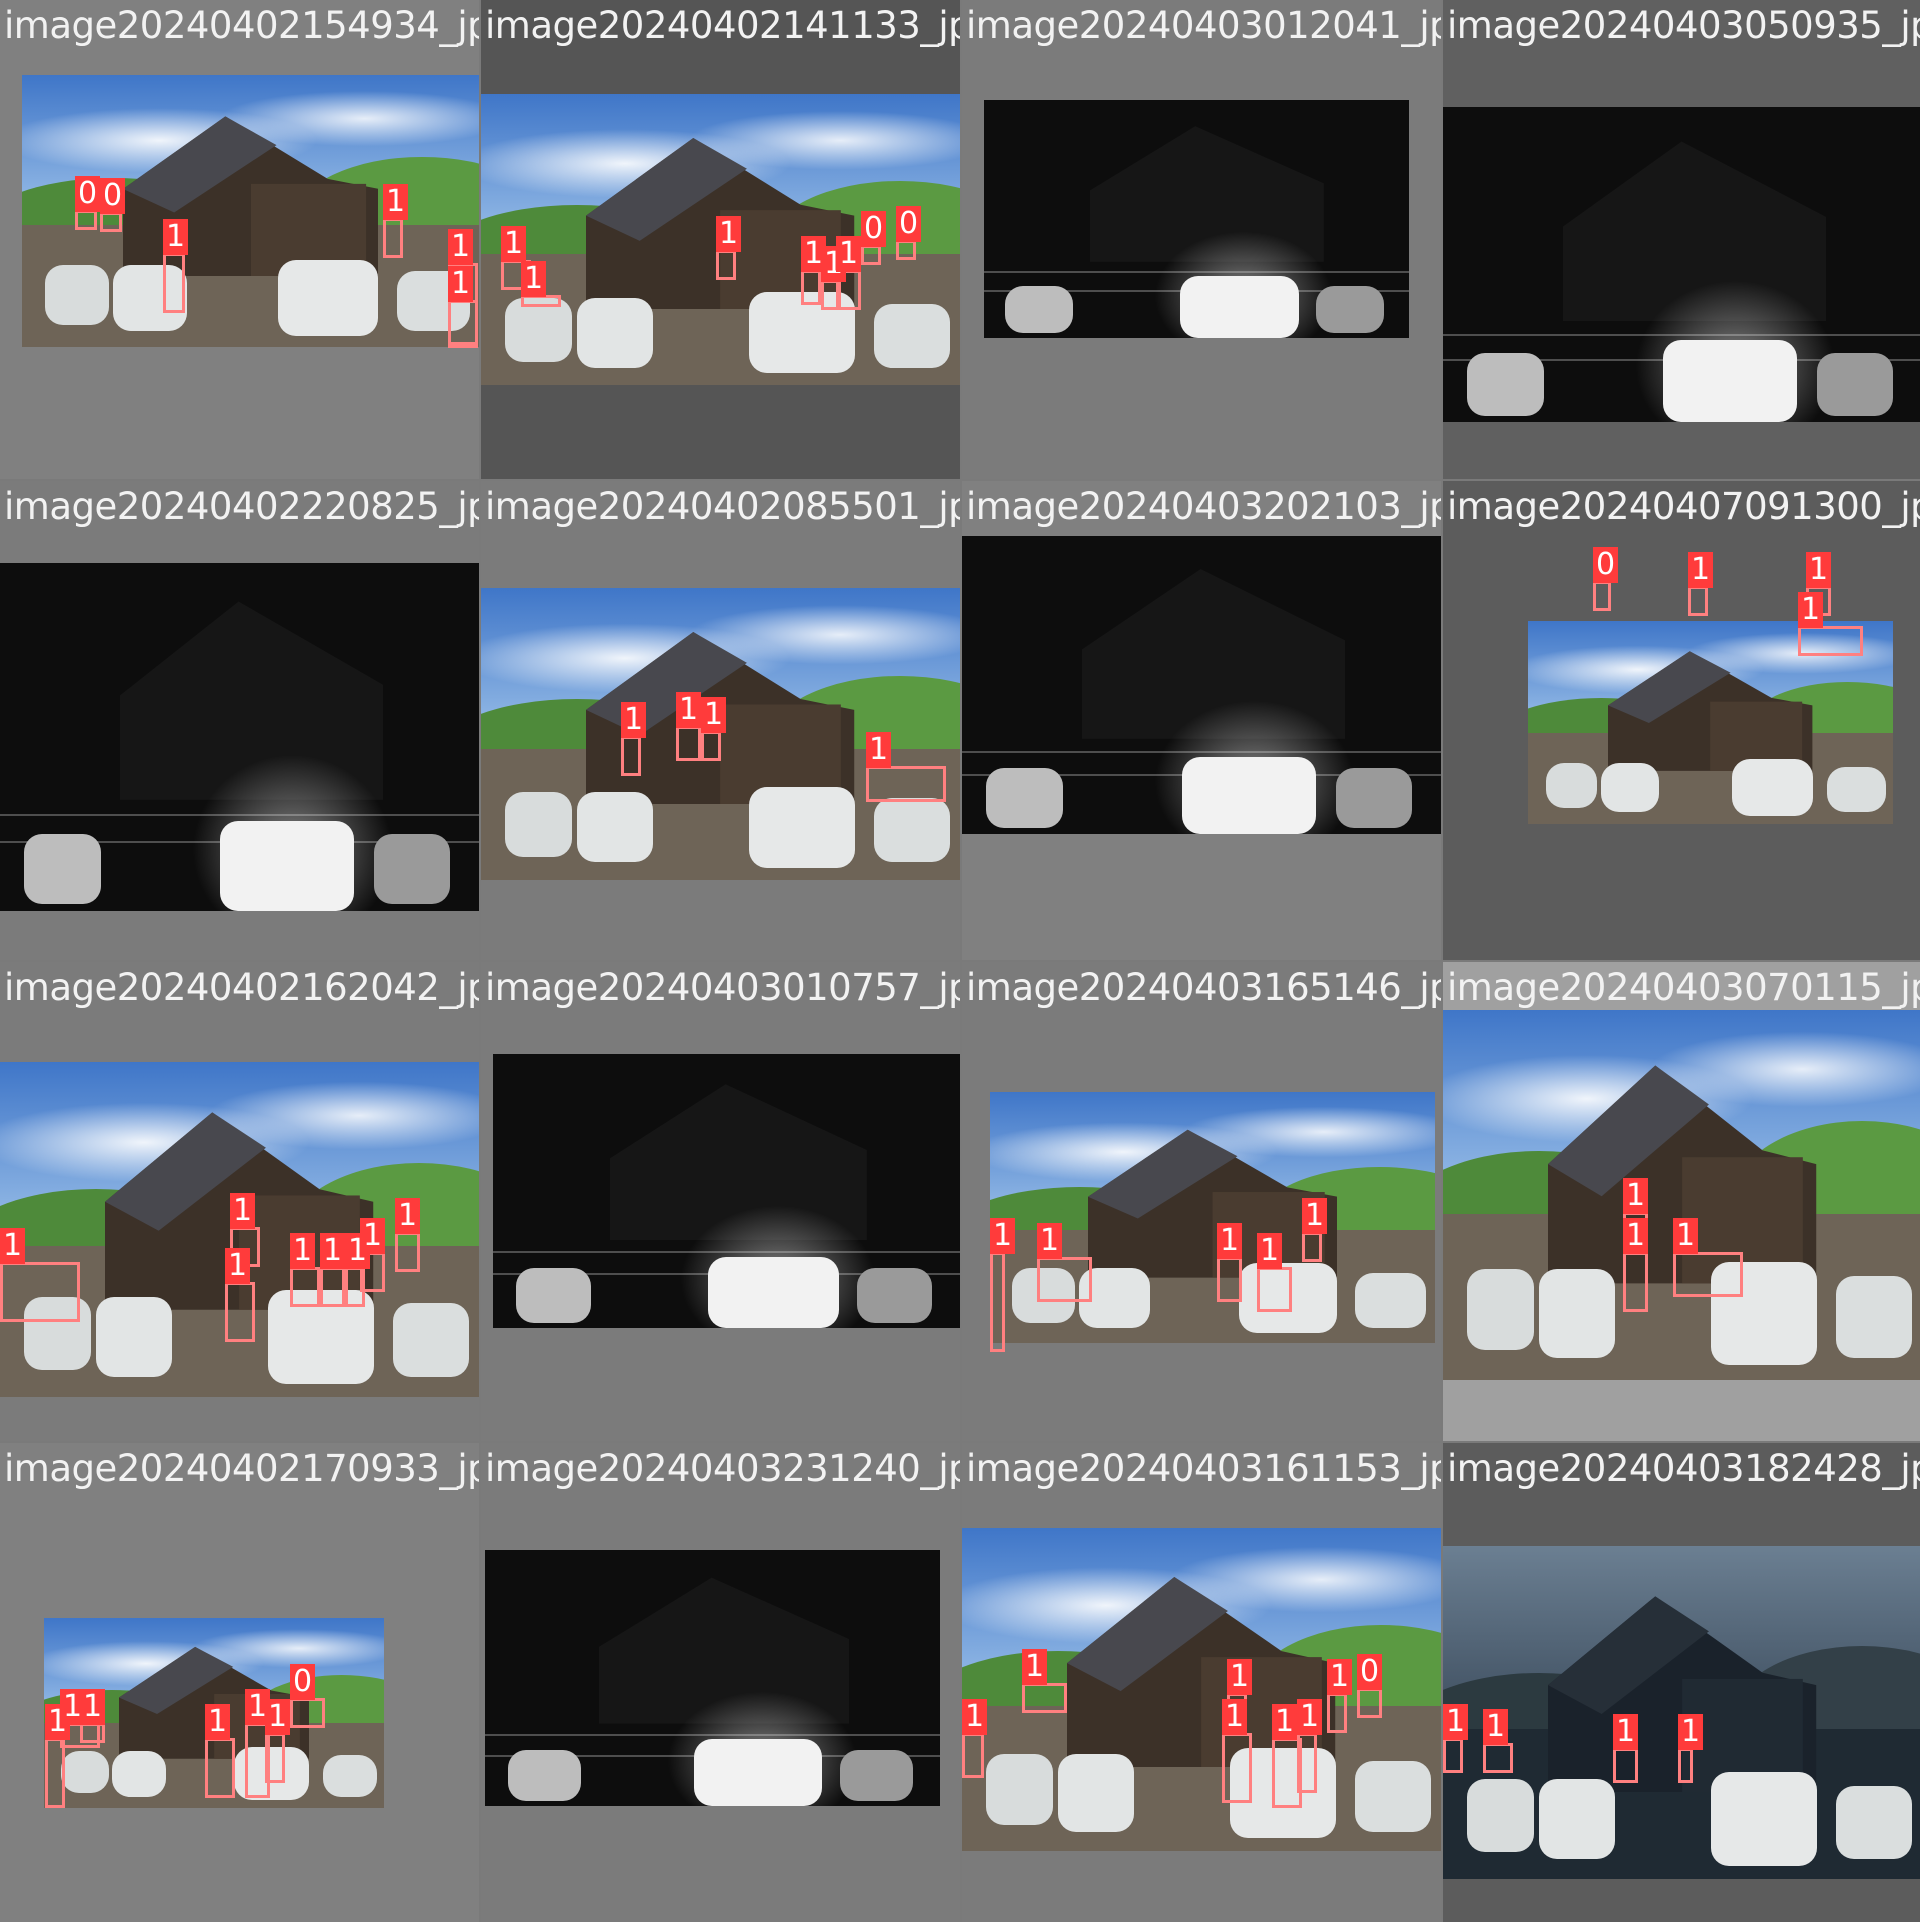 The height and width of the screenshot is (1922, 1920). I want to click on mosaic-tile: image20240403202103_jpg, so click(1201, 720).